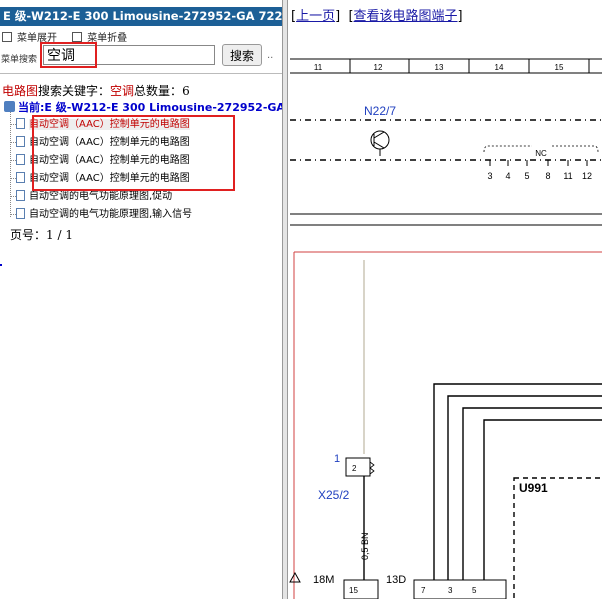 The height and width of the screenshot is (599, 602). What do you see at coordinates (111, 214) in the screenshot?
I see `tree-item-label: 自动空调的电气功能原理图,输入信号` at bounding box center [111, 214].